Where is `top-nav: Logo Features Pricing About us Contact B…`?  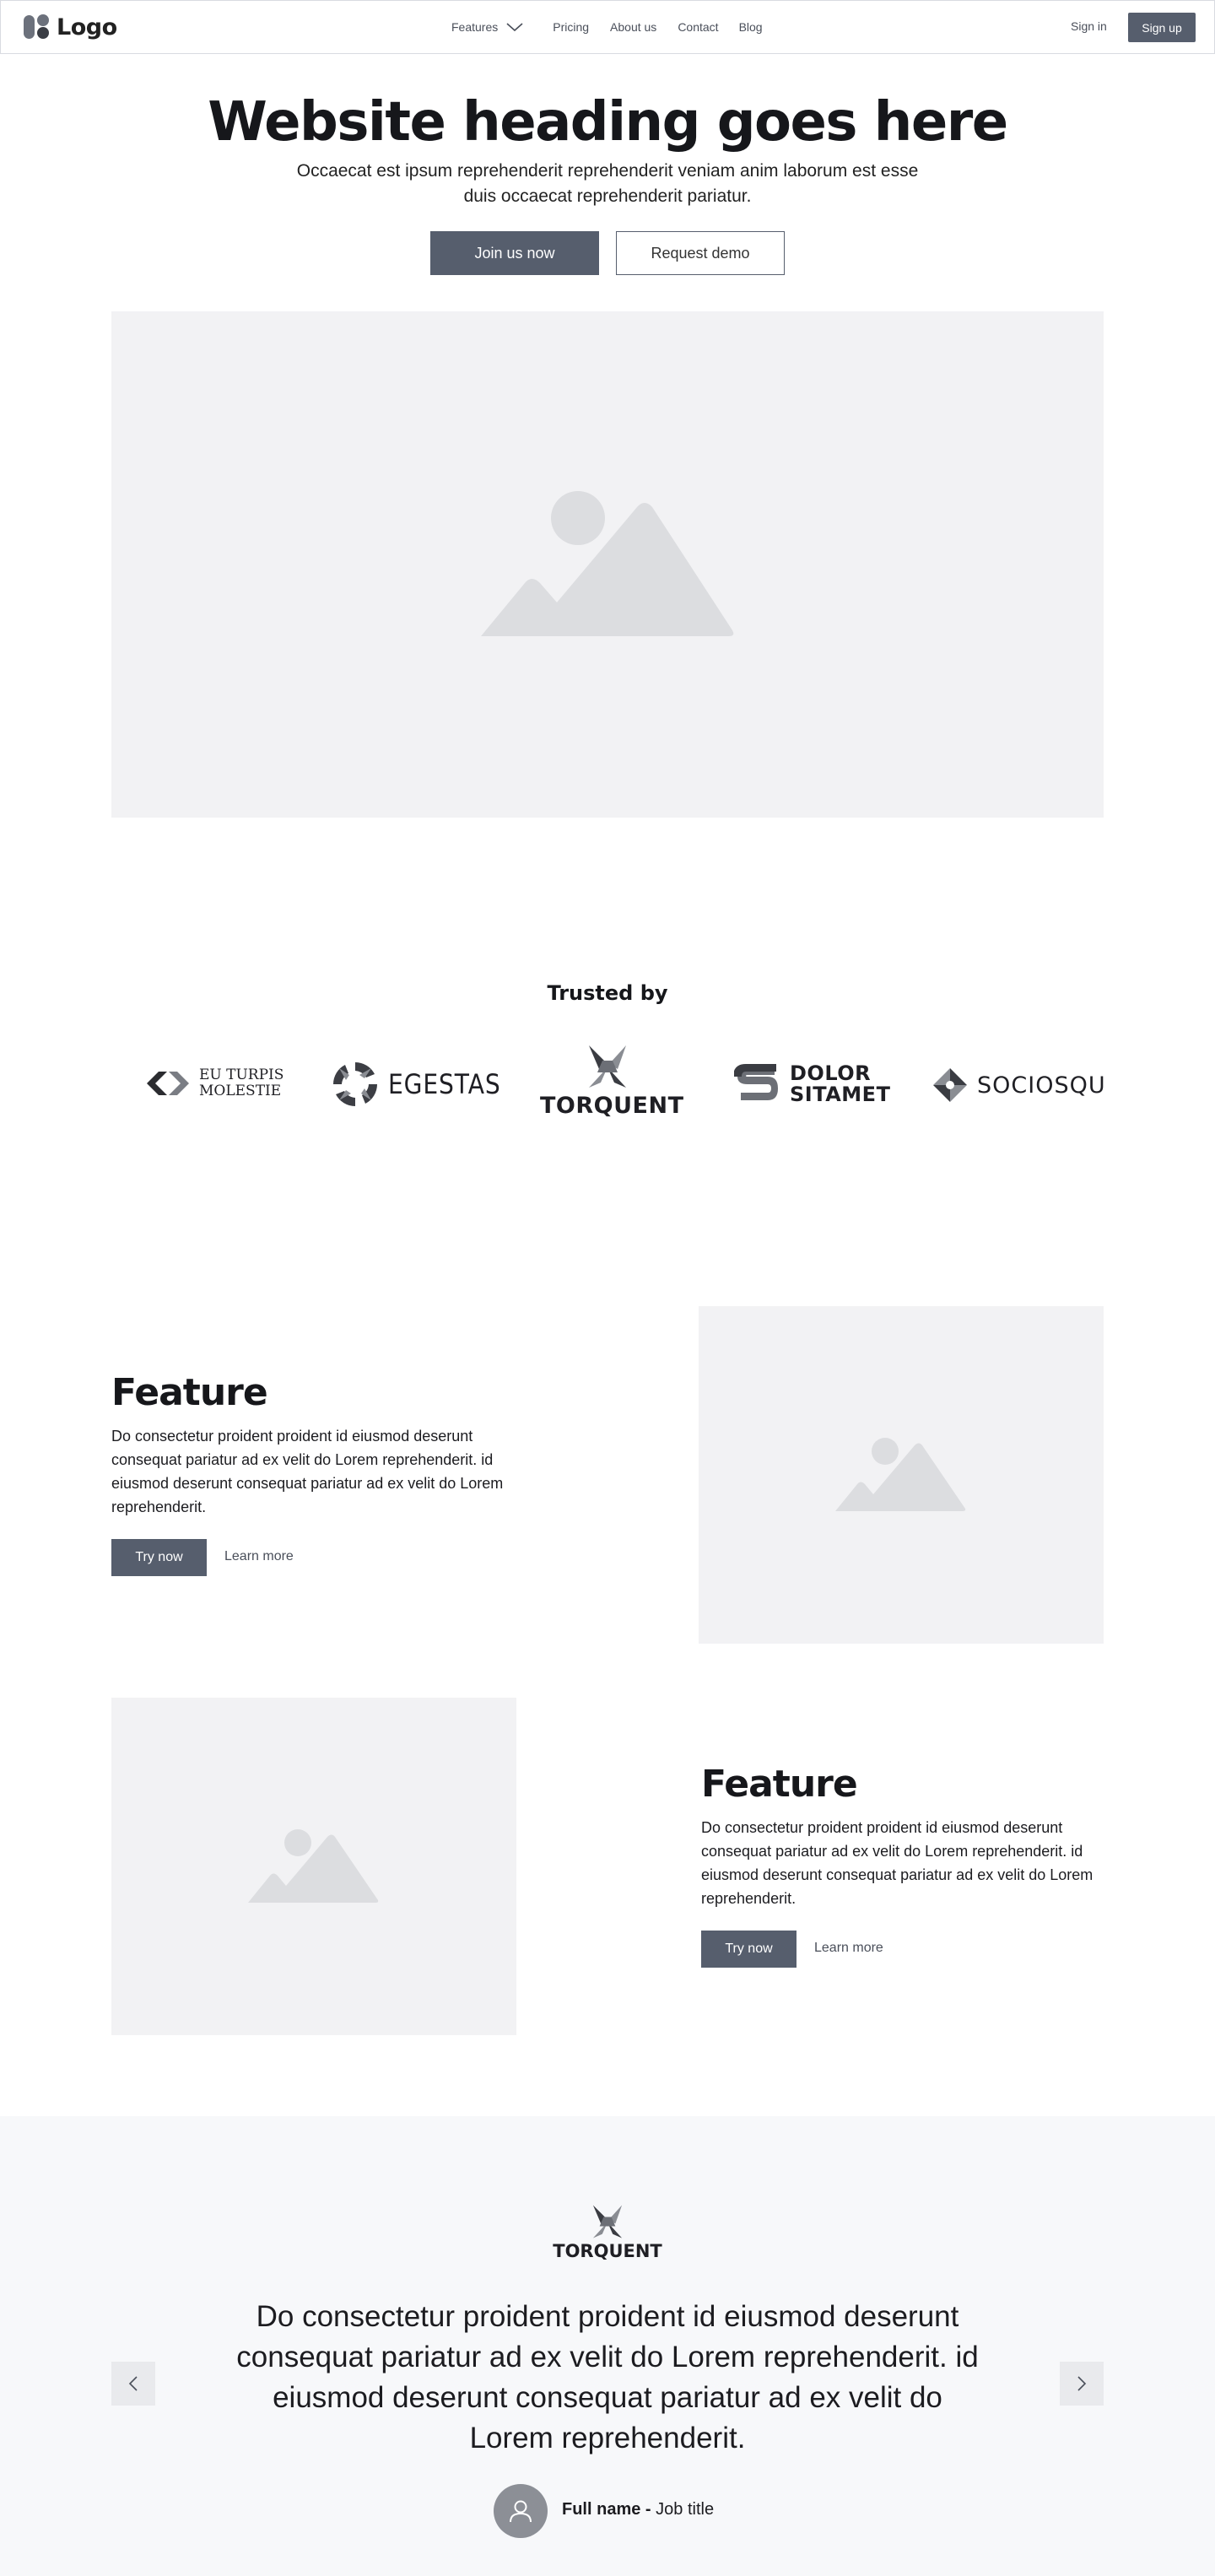
top-nav: Logo Features Pricing About us Contact B… is located at coordinates (607, 27).